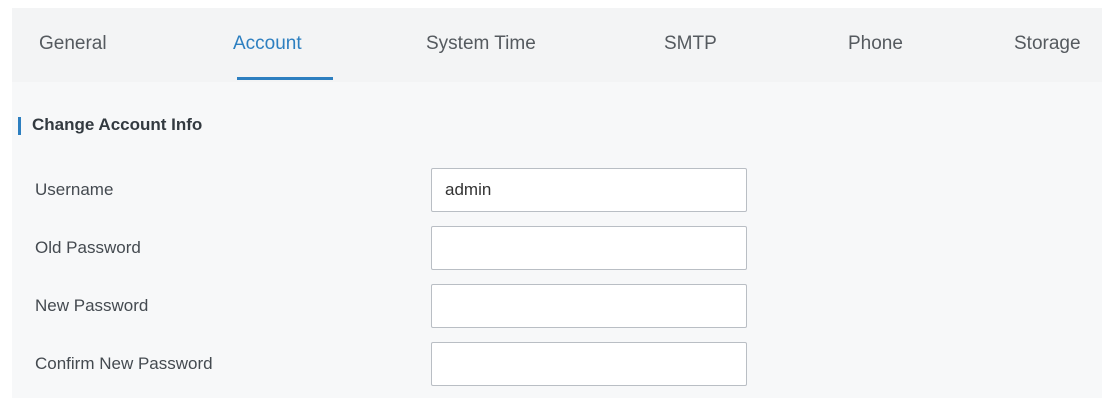 The height and width of the screenshot is (398, 1102). I want to click on username-row: Username, so click(557, 191).